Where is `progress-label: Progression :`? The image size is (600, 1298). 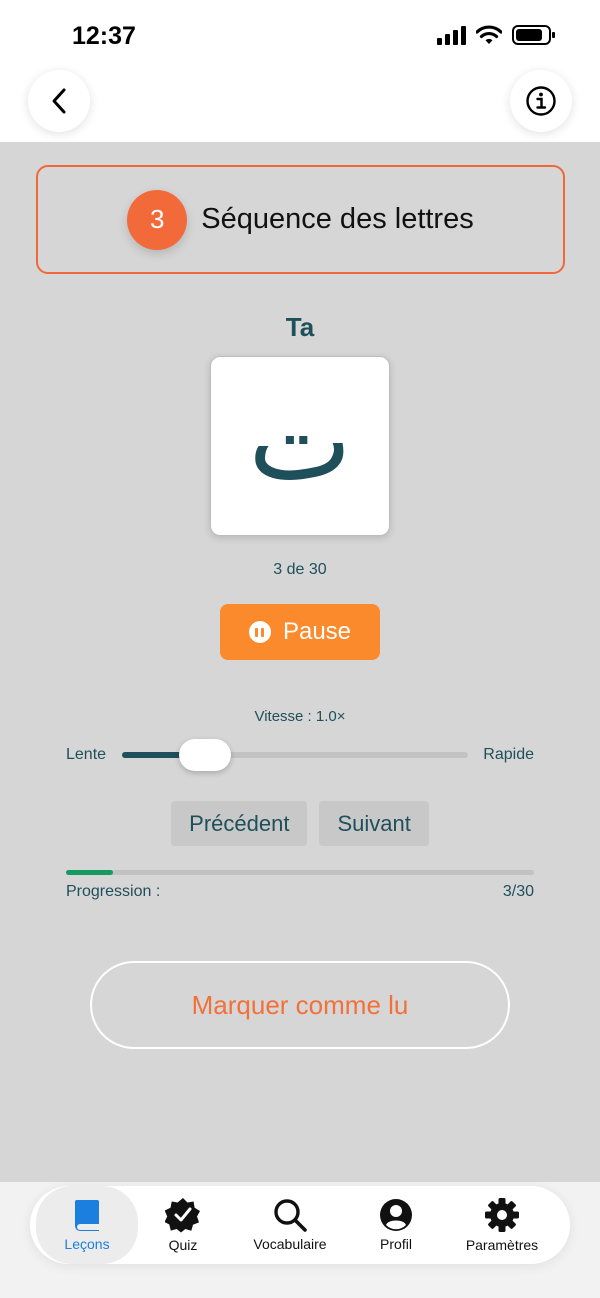 progress-label: Progression : is located at coordinates (113, 891).